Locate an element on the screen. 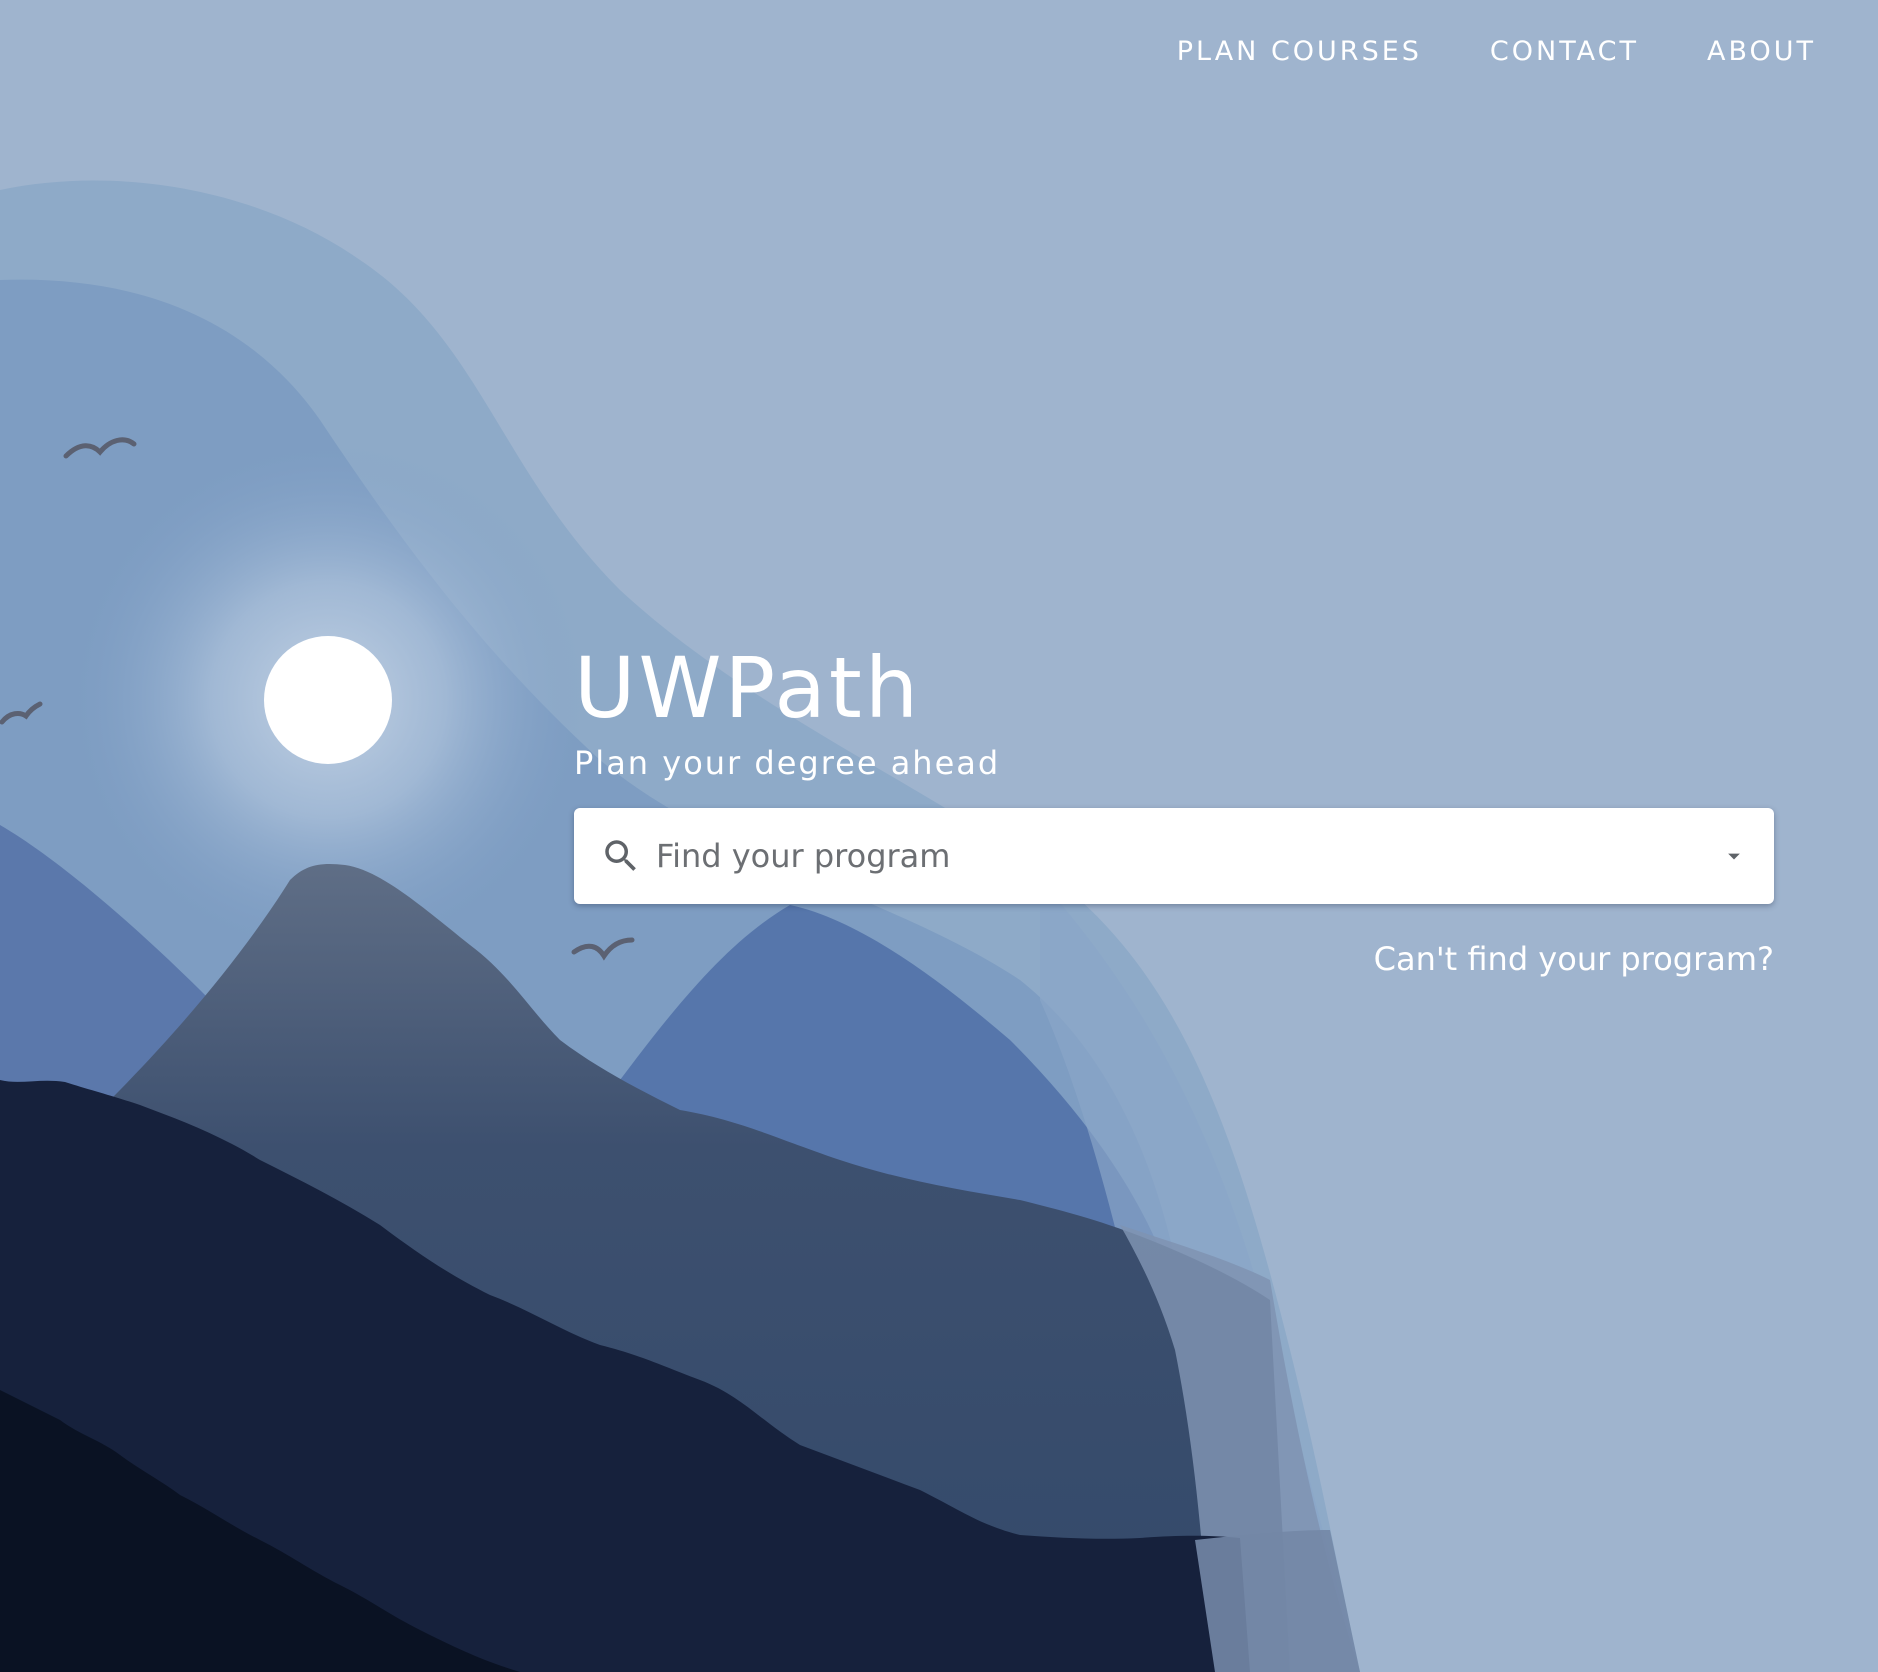  search-icon is located at coordinates (620, 855).